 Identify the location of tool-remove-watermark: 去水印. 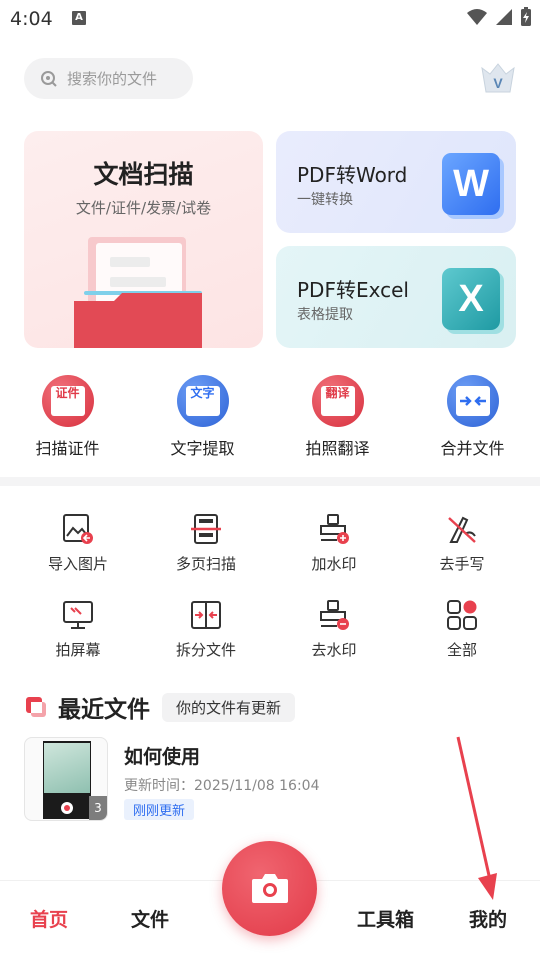
(334, 629).